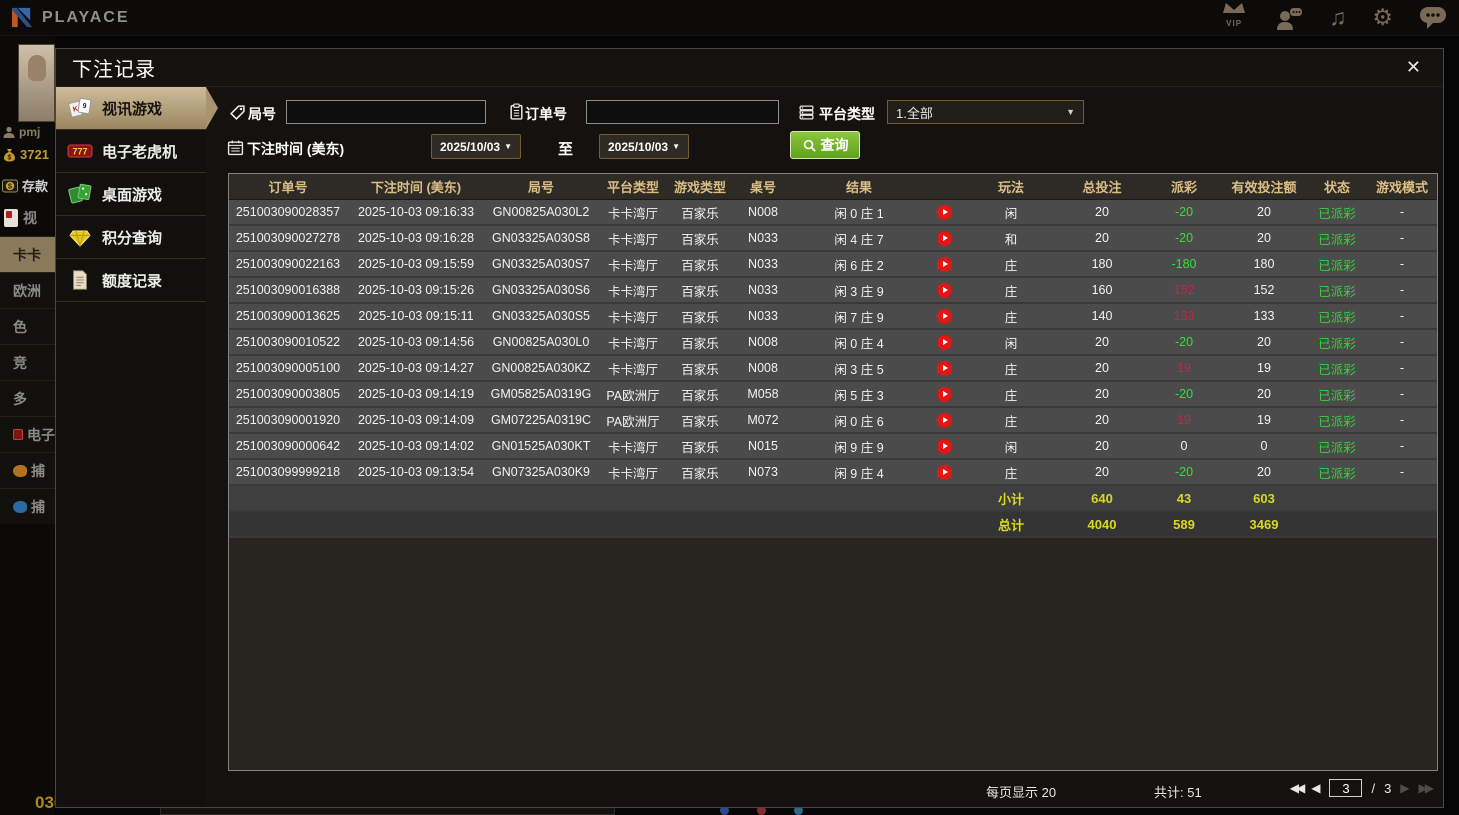 The width and height of the screenshot is (1459, 815). I want to click on sidebar-tab-quota-records: 额度记录, so click(131, 280).